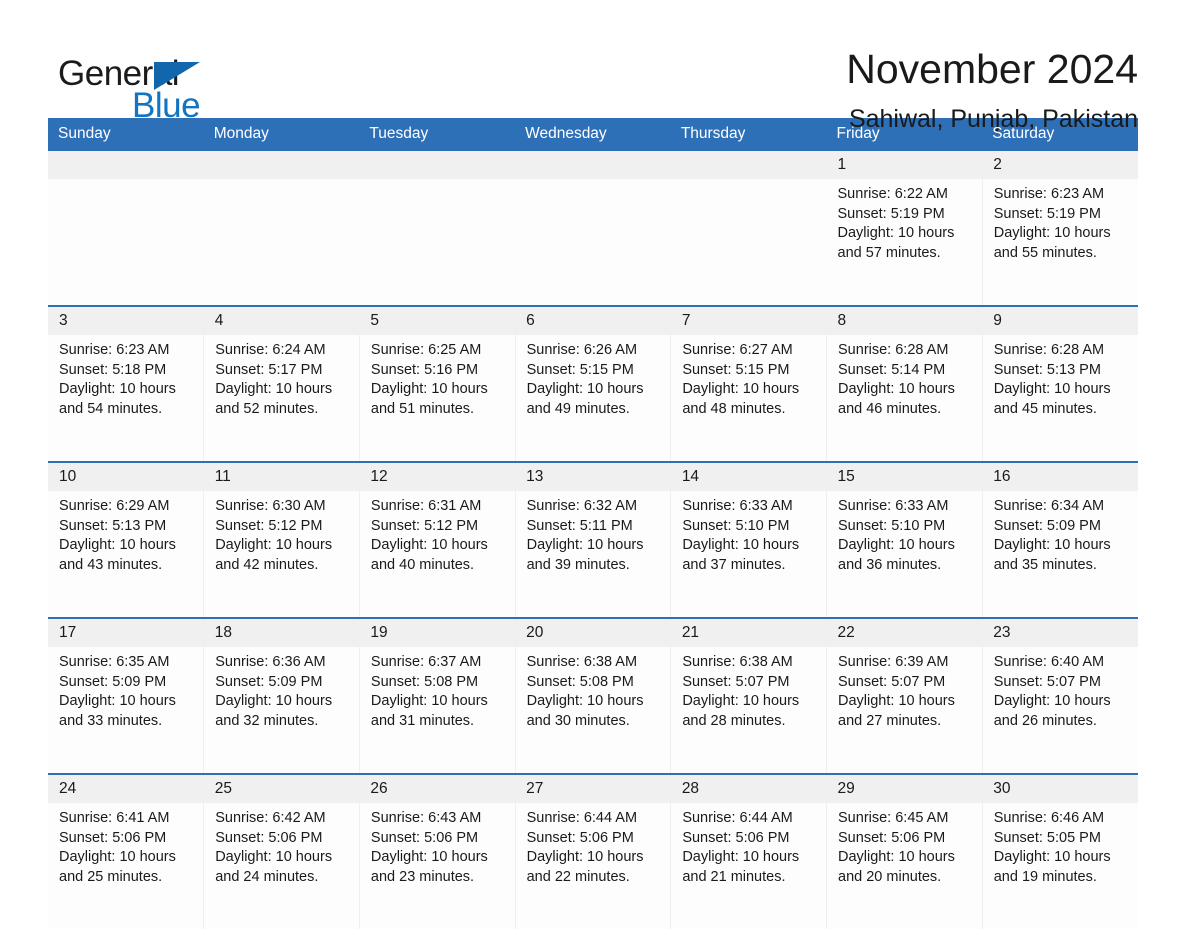  I want to click on day-number: 30, so click(1060, 788).